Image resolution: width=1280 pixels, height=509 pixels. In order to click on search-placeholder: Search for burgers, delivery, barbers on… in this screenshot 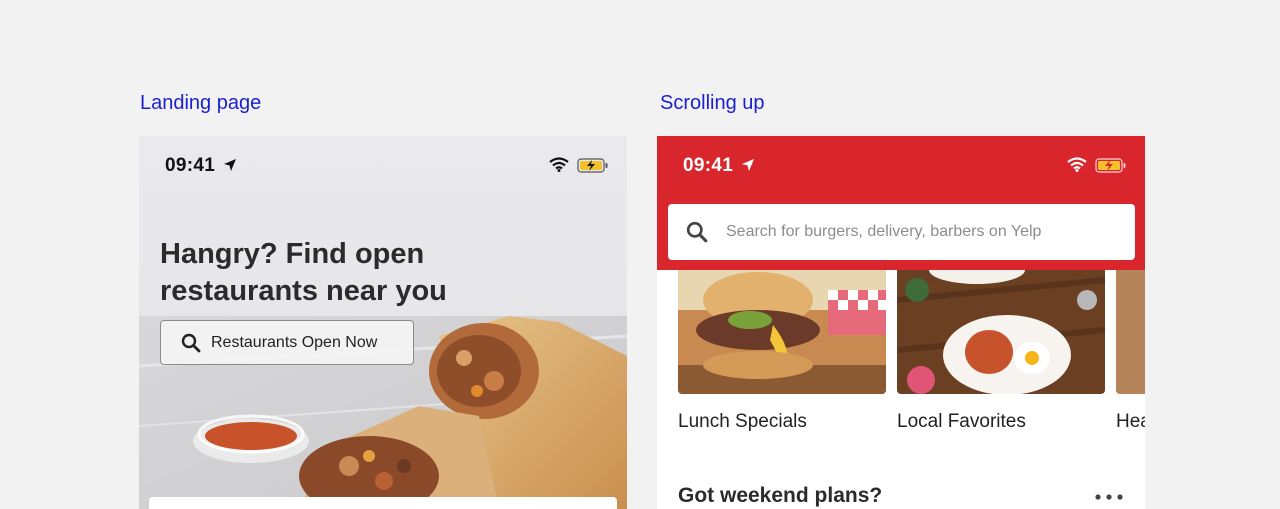, I will do `click(884, 231)`.